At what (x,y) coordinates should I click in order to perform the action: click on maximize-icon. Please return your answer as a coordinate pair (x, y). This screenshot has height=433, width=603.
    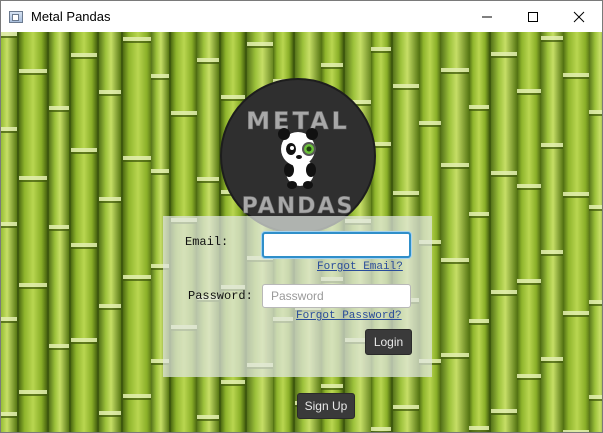
    Looking at the image, I should click on (533, 16).